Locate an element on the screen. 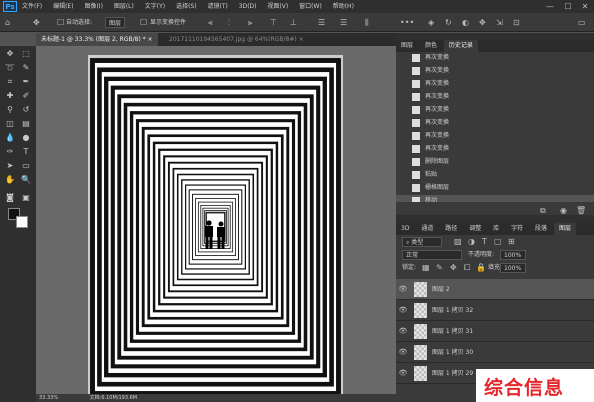  brush-tool-icon: ✐ is located at coordinates (26, 96).